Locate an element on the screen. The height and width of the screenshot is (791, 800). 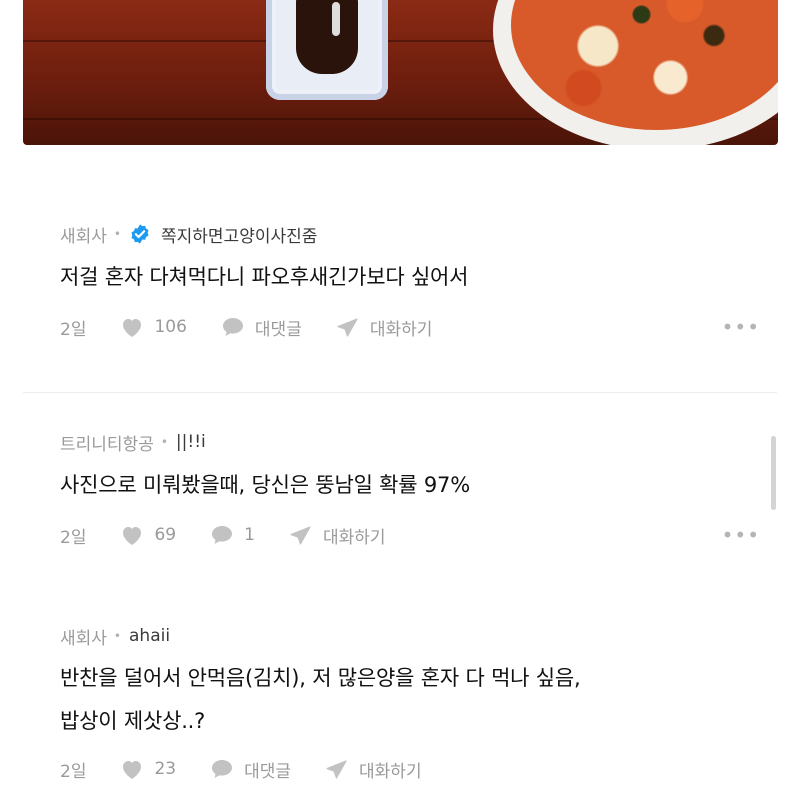
comment-meta: 새회사 • ahaii is located at coordinates (410, 636).